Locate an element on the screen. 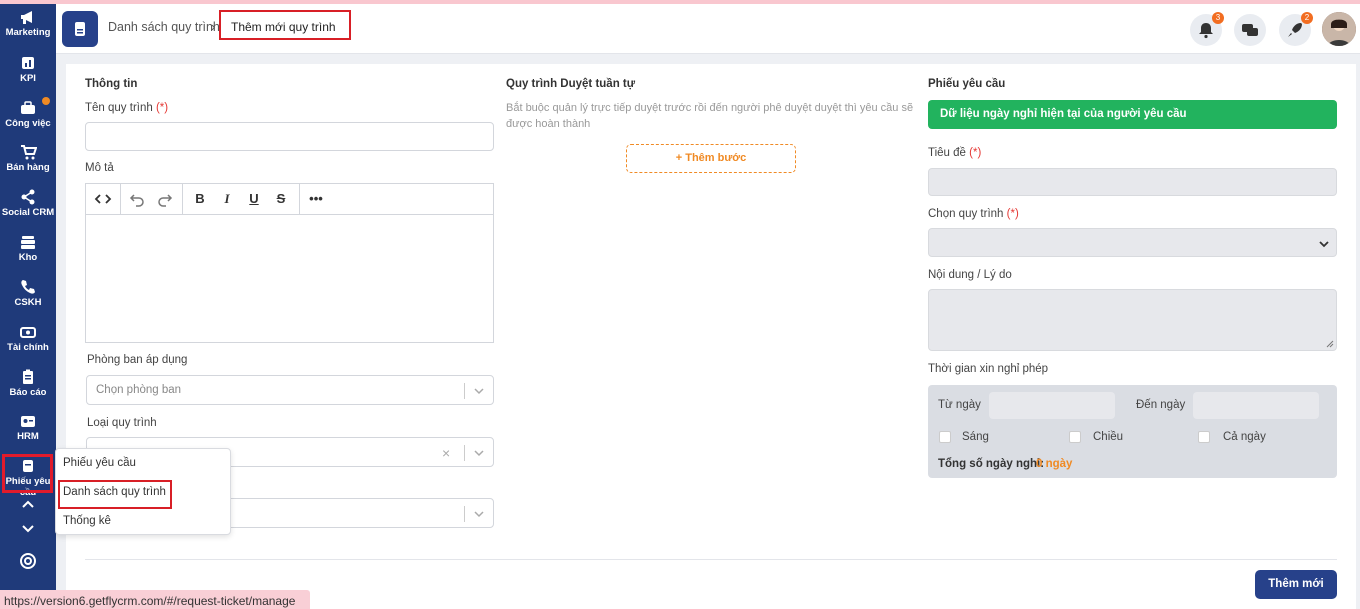 The width and height of the screenshot is (1360, 609). strikethrough-icon: S is located at coordinates (281, 199).